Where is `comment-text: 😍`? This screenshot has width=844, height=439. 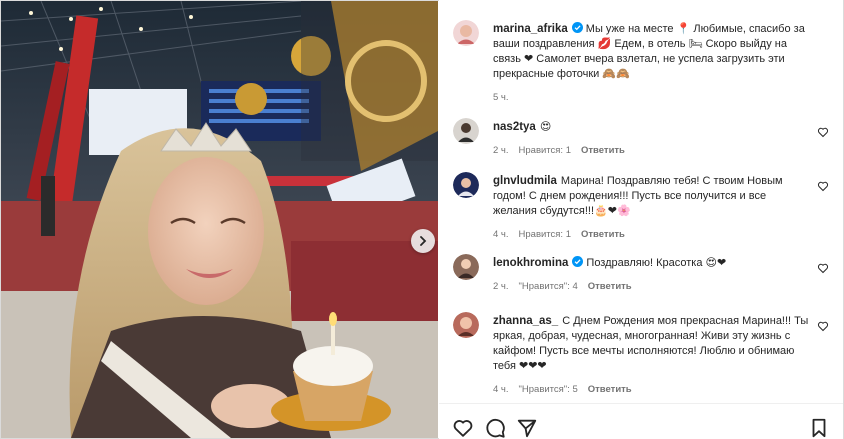
comment-text: 😍 is located at coordinates (545, 127).